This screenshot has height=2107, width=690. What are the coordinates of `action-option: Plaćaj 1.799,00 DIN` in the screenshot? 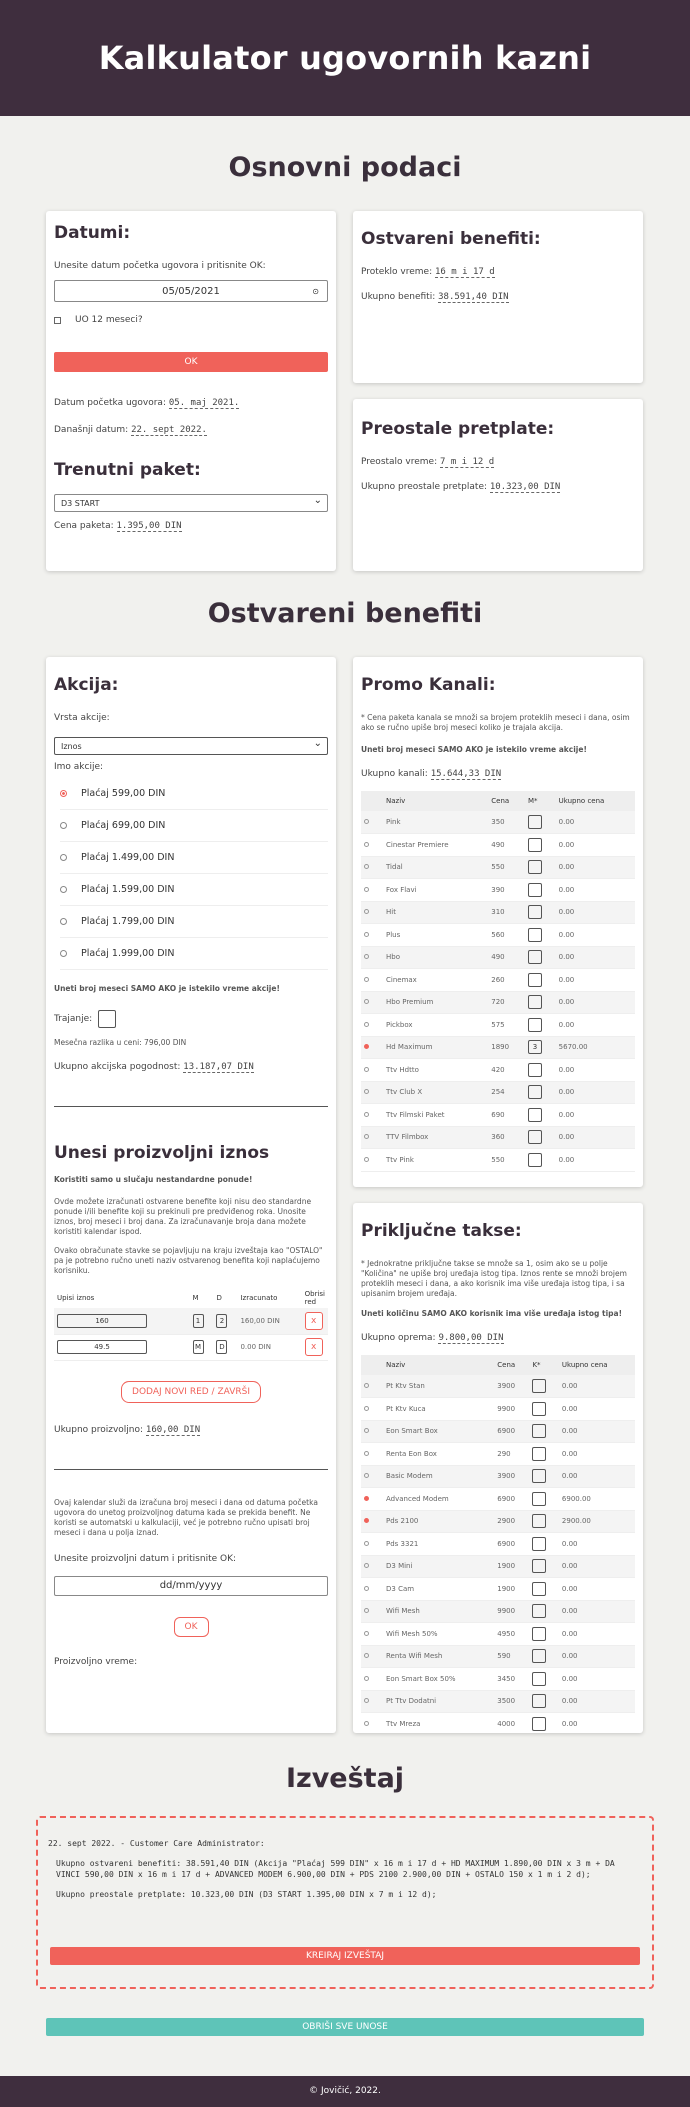 It's located at (194, 922).